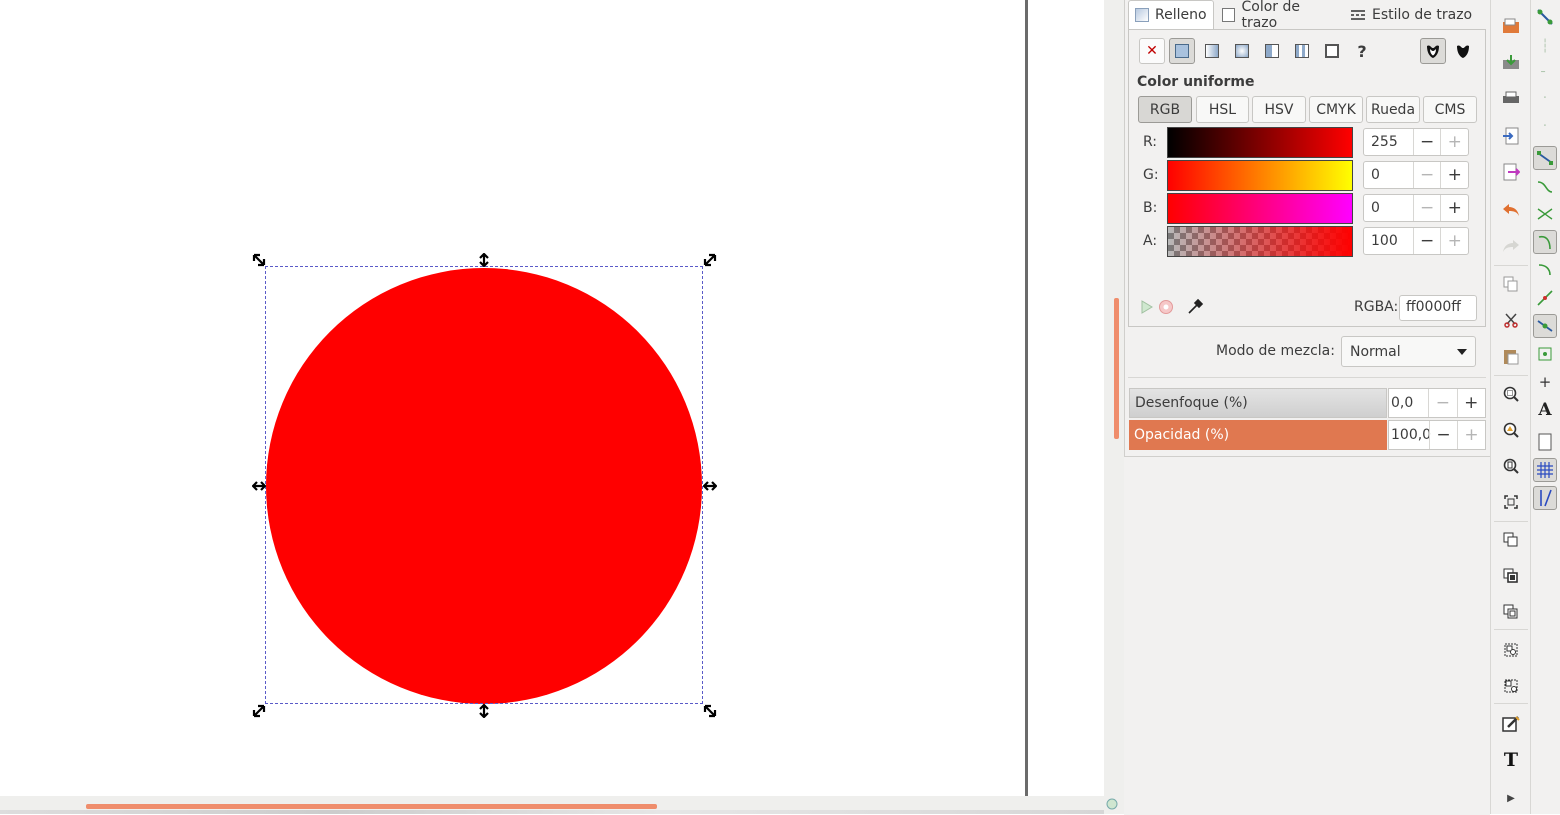  What do you see at coordinates (1545, 98) in the screenshot?
I see `snap-bbox-corners-button: ·` at bounding box center [1545, 98].